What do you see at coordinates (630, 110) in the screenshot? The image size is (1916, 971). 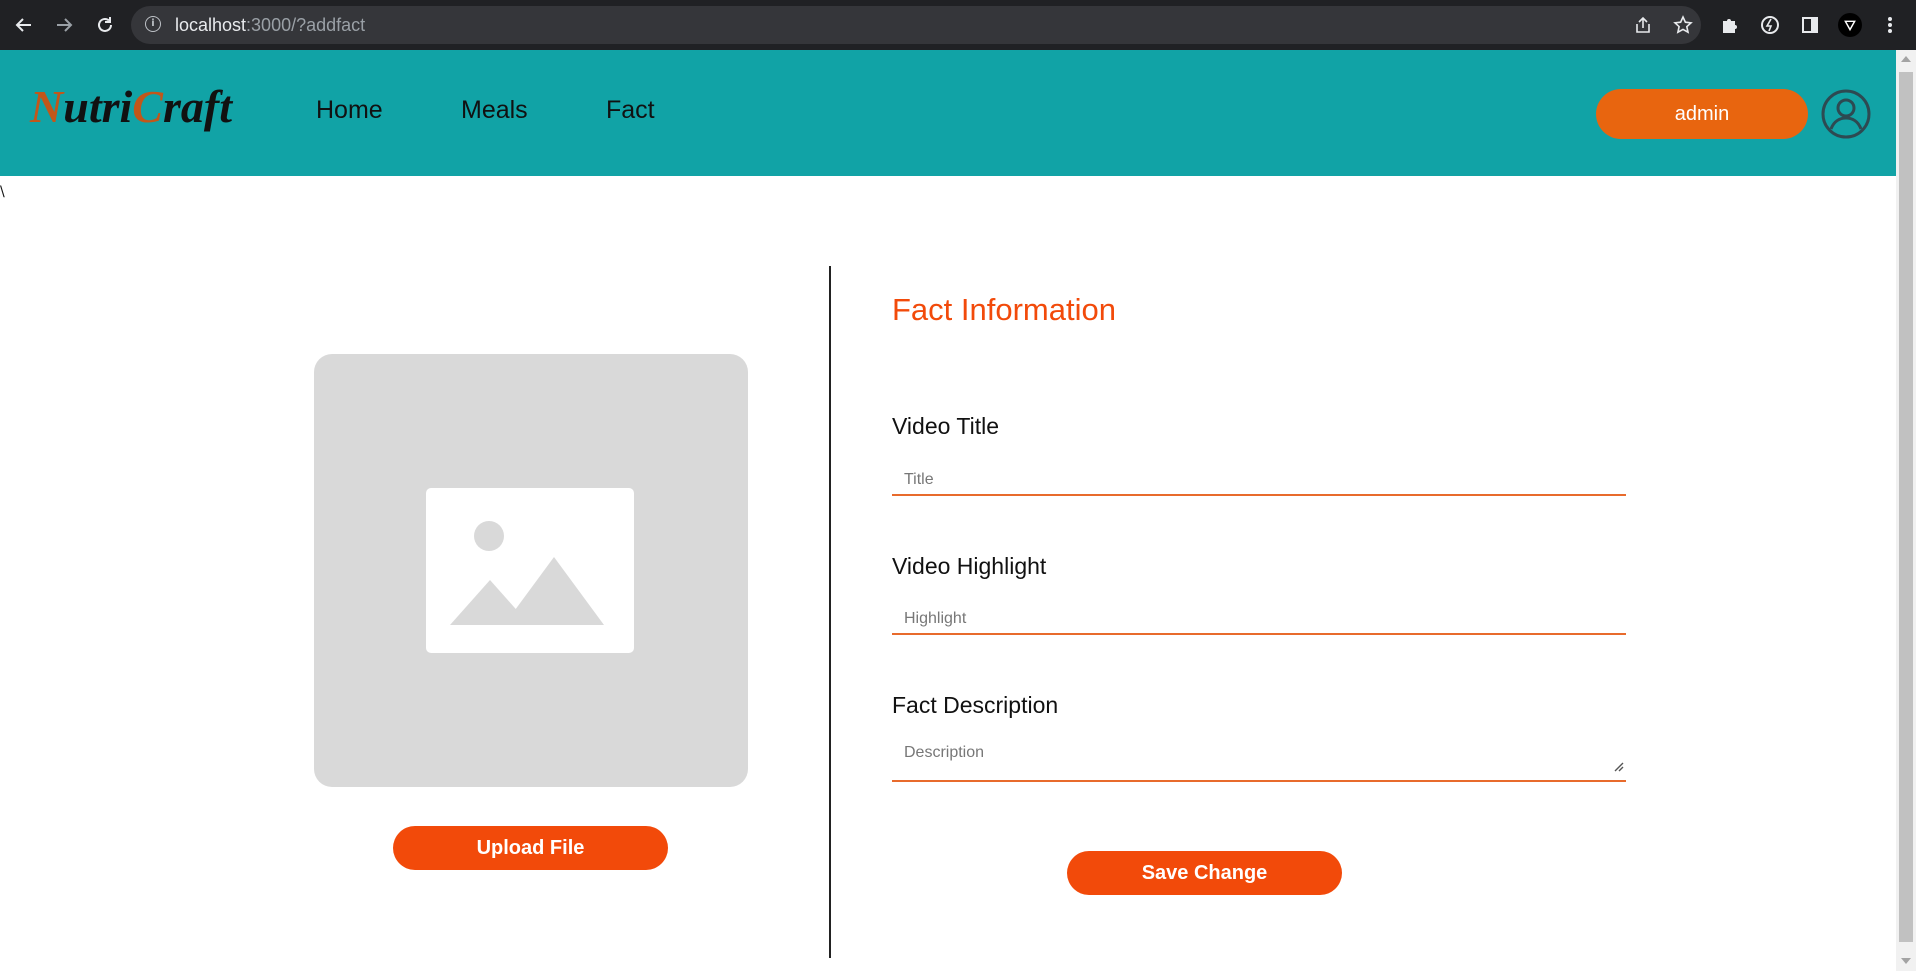 I see `nav-fact: Fact` at bounding box center [630, 110].